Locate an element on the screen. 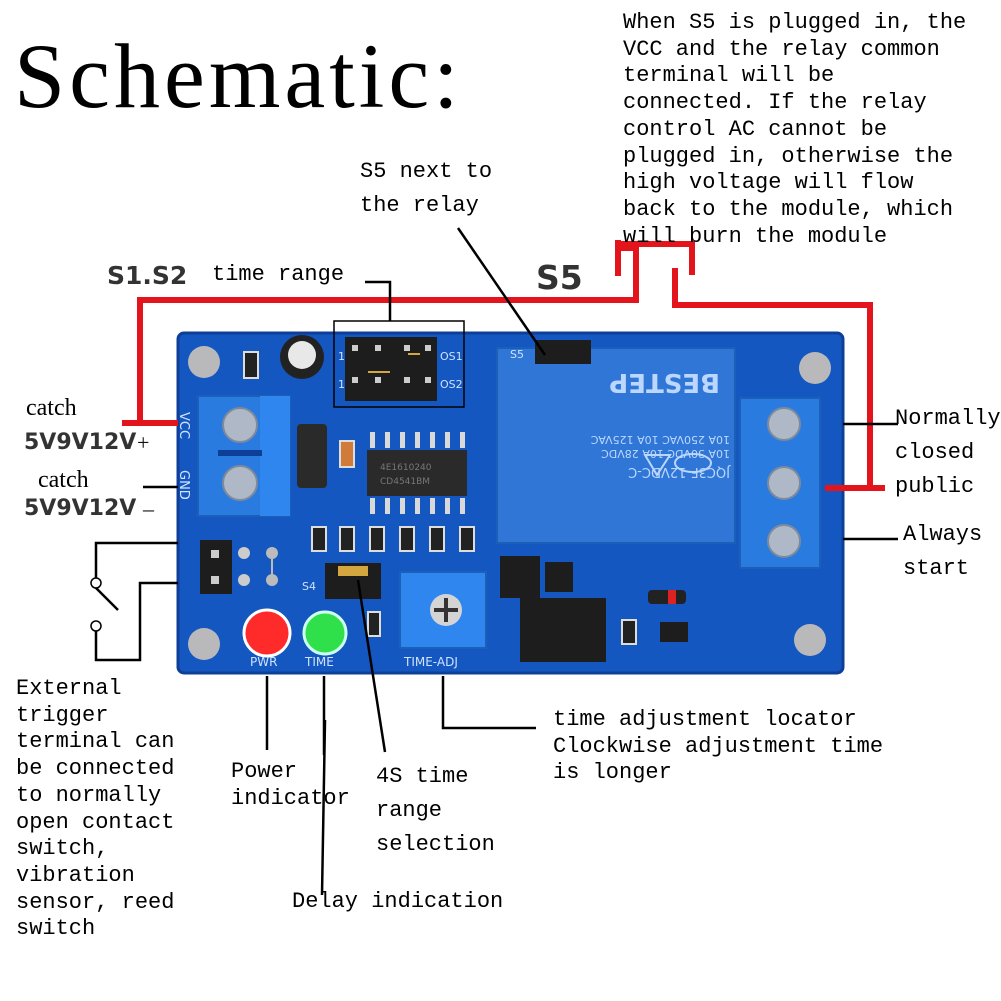 The height and width of the screenshot is (1001, 1001). pwr-label: PWR is located at coordinates (263, 662).